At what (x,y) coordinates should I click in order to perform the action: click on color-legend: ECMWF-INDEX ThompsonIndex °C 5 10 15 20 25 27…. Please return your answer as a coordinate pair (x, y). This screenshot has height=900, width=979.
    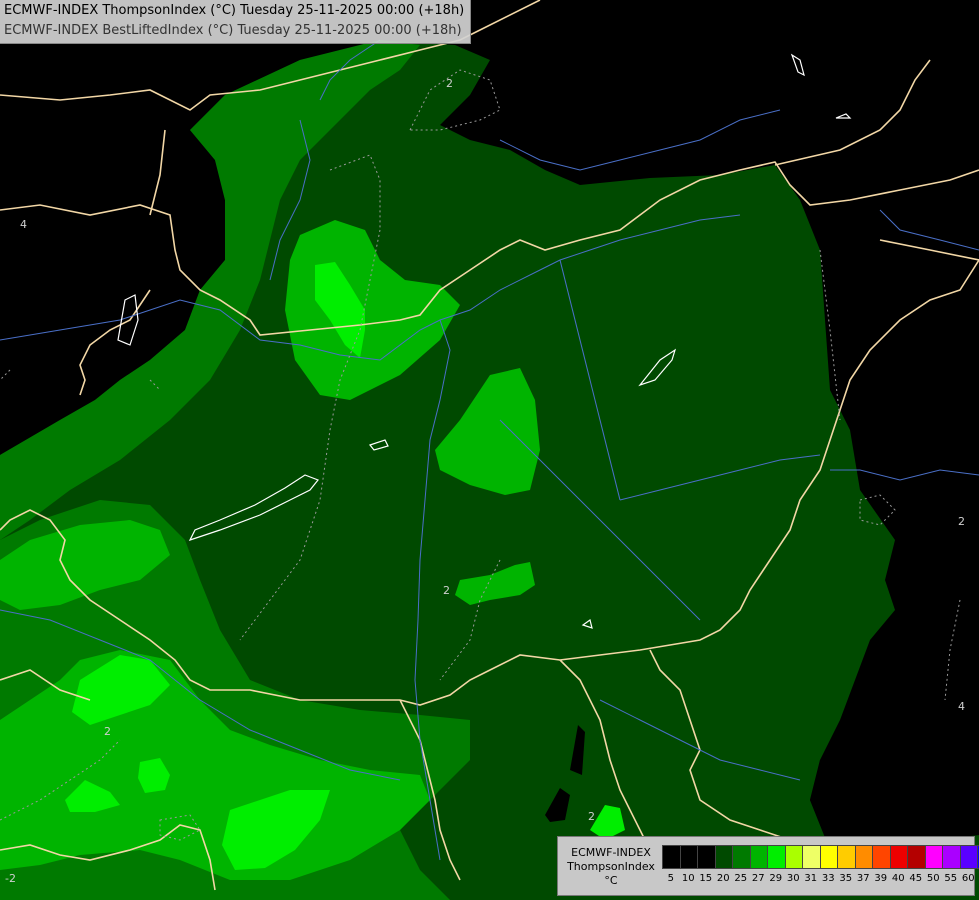
    Looking at the image, I should click on (768, 866).